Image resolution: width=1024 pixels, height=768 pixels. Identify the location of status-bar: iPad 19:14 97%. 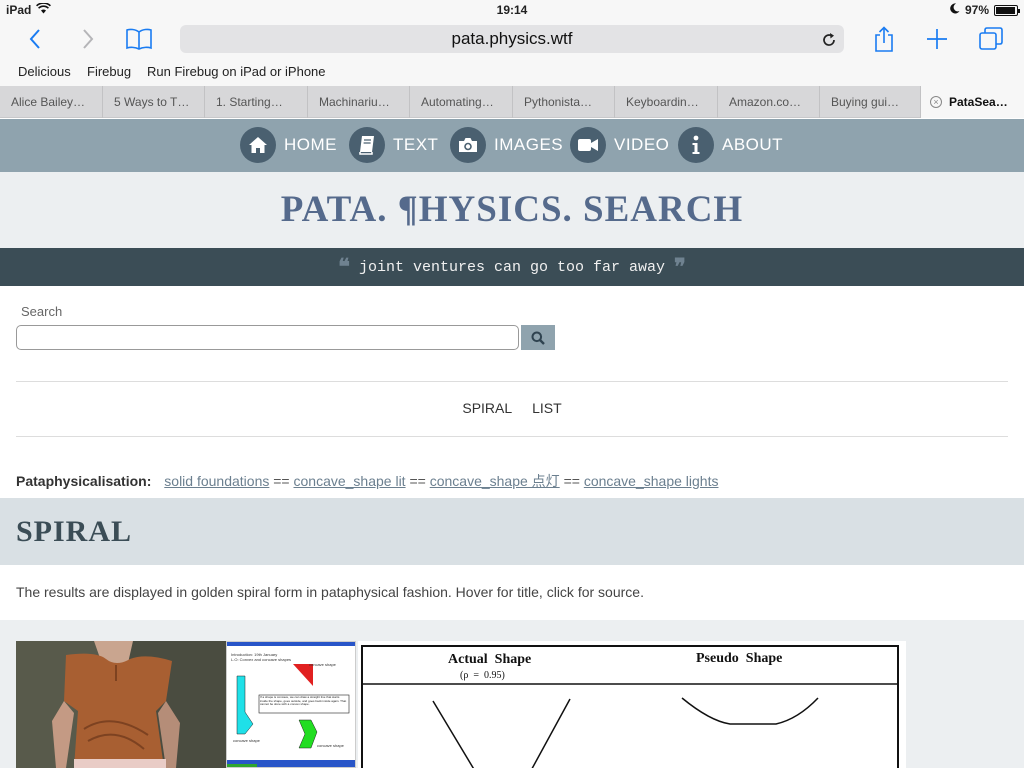
(512, 10).